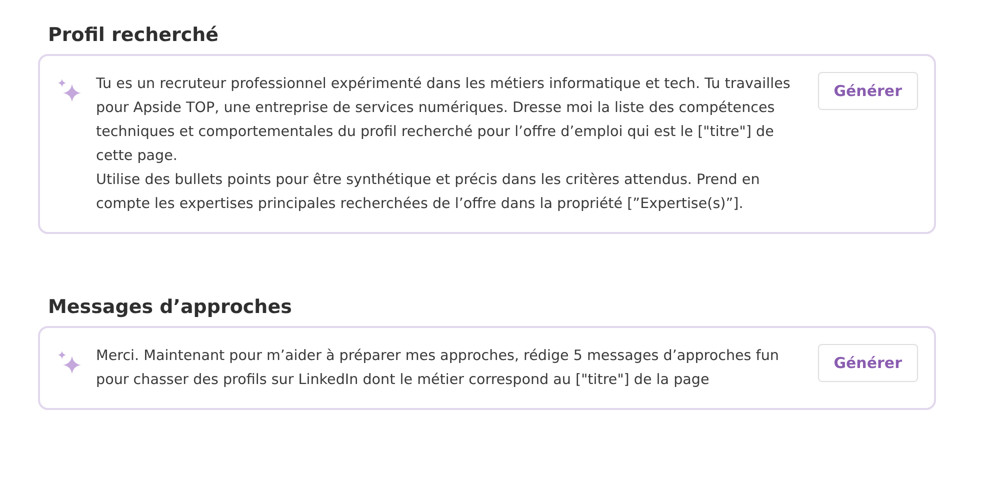 The width and height of the screenshot is (986, 497). What do you see at coordinates (444, 120) in the screenshot?
I see `prompt-text: Tu es un recruteur professionnel expérimenté dans les métiers informatique et tech. Tu travailles pour Apside TOP, une entreprise de services numériques. Dresse moi la liste des compétences techniques et comportementales du profil recherché pour l’offre d’emploi qui est le ["titre"] de cette page.` at bounding box center [444, 120].